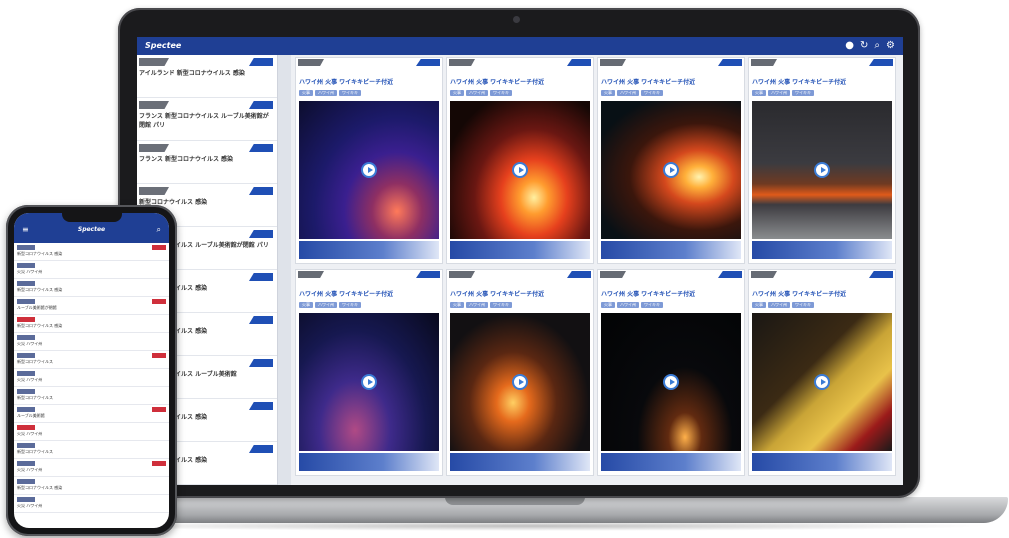  What do you see at coordinates (864, 46) in the screenshot?
I see `refresh-icon: ↻` at bounding box center [864, 46].